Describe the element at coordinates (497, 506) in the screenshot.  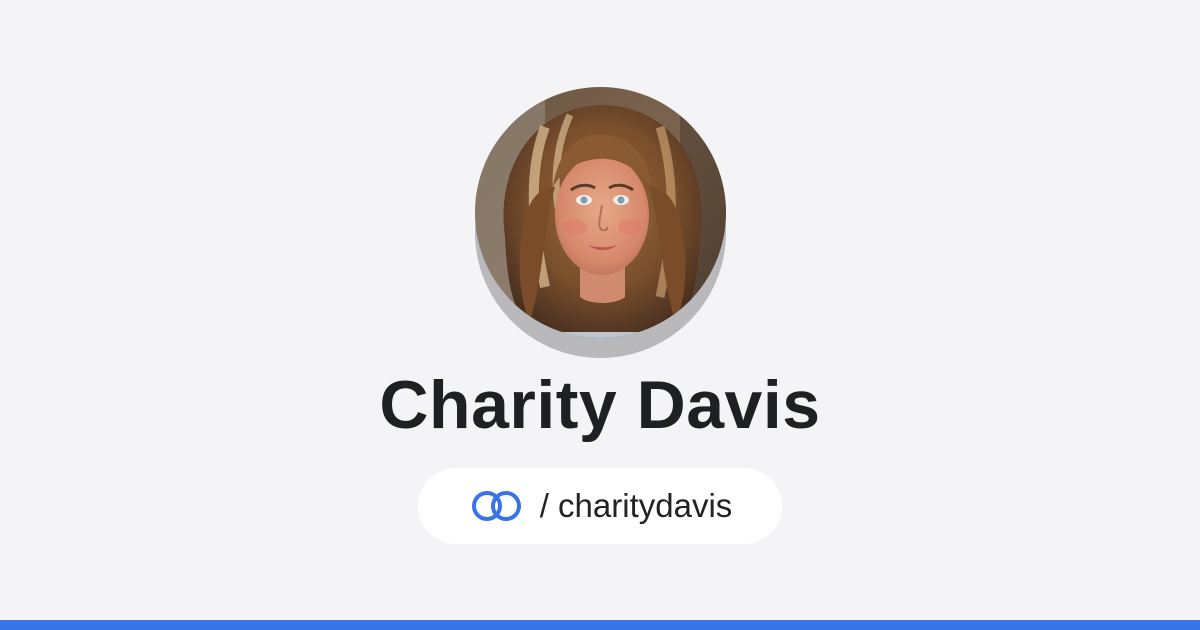
I see `interlocked-rings-logo-icon` at that location.